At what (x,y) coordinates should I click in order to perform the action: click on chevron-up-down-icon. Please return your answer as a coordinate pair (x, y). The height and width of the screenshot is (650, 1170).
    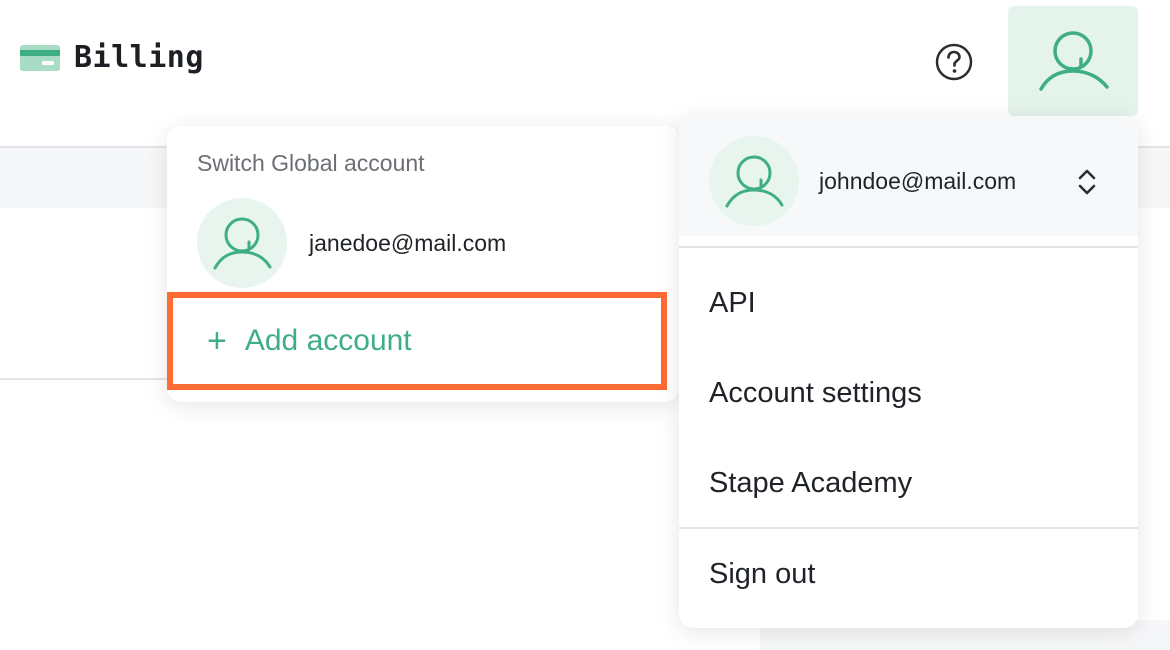
    Looking at the image, I should click on (1087, 182).